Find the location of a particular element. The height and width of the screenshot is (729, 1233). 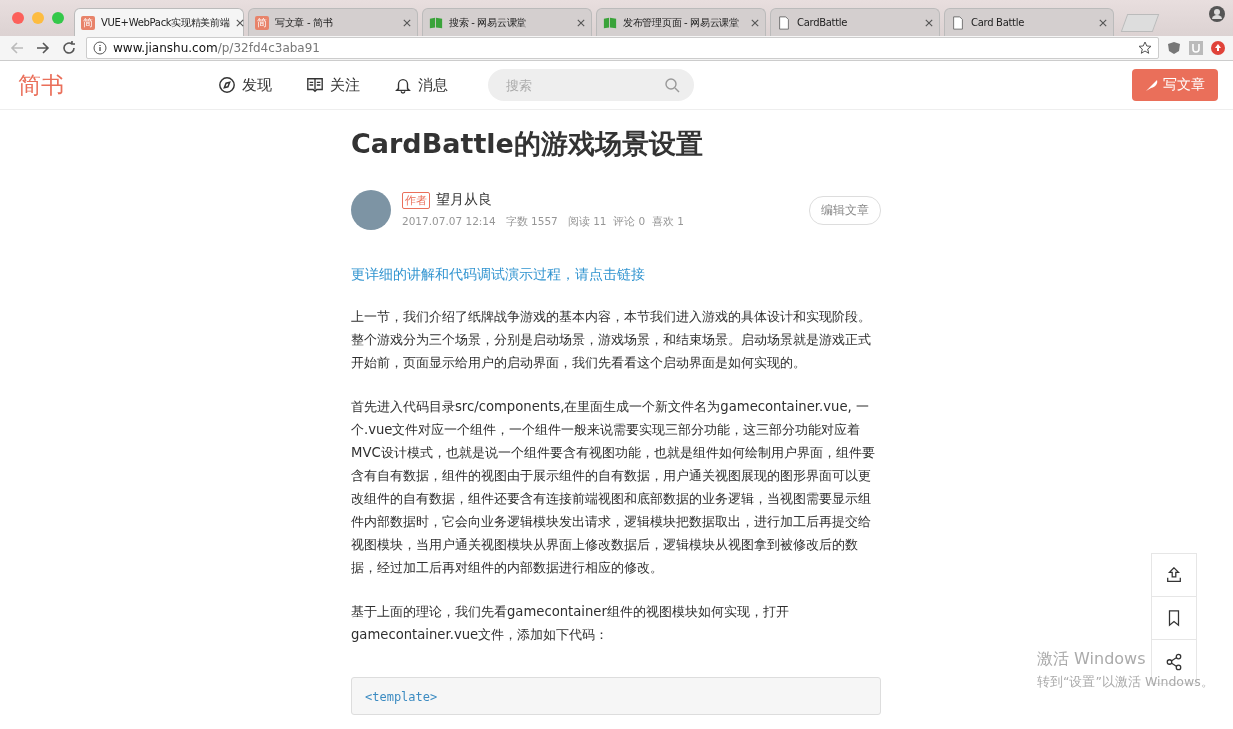

article-title: CardBattle的游戏场景设置 is located at coordinates (527, 144).